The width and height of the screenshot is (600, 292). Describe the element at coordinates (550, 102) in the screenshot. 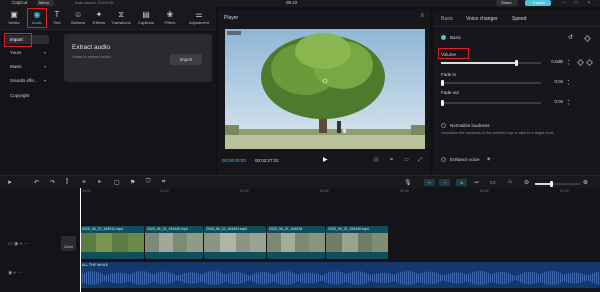

I see `fade-out-value: 0.0s` at that location.